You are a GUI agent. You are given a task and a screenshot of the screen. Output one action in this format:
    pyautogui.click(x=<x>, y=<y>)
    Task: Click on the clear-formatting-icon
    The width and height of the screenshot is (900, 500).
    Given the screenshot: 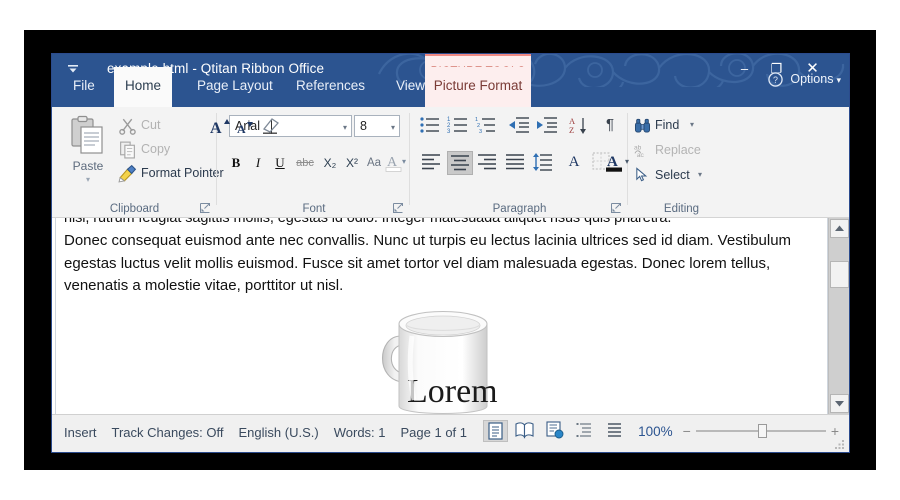 What is the action you would take?
    pyautogui.click(x=271, y=126)
    